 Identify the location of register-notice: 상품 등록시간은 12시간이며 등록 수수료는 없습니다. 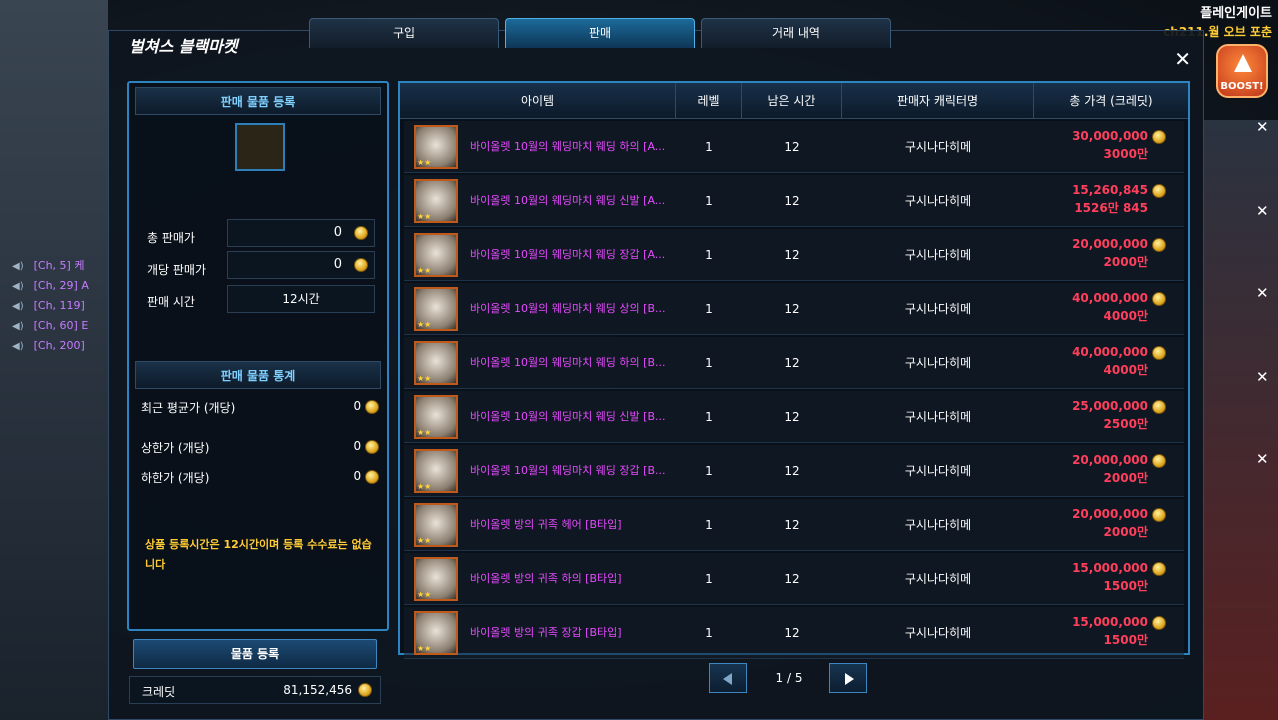
(258, 554).